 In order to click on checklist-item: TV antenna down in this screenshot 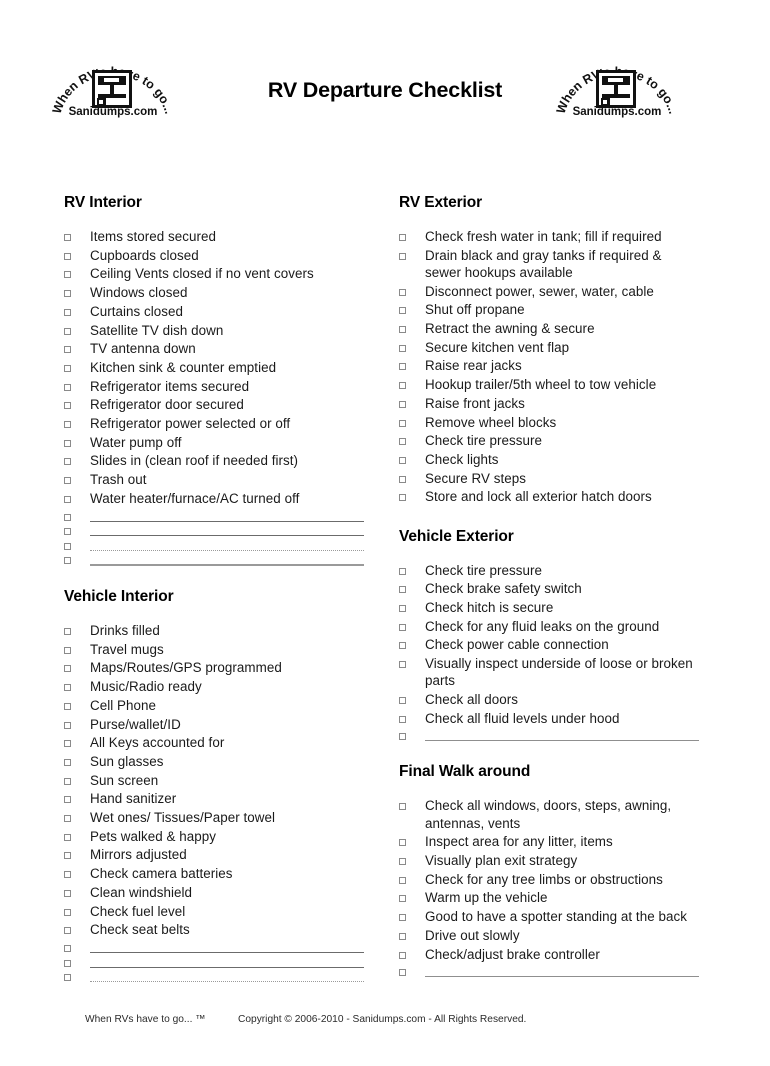, I will do `click(214, 348)`.